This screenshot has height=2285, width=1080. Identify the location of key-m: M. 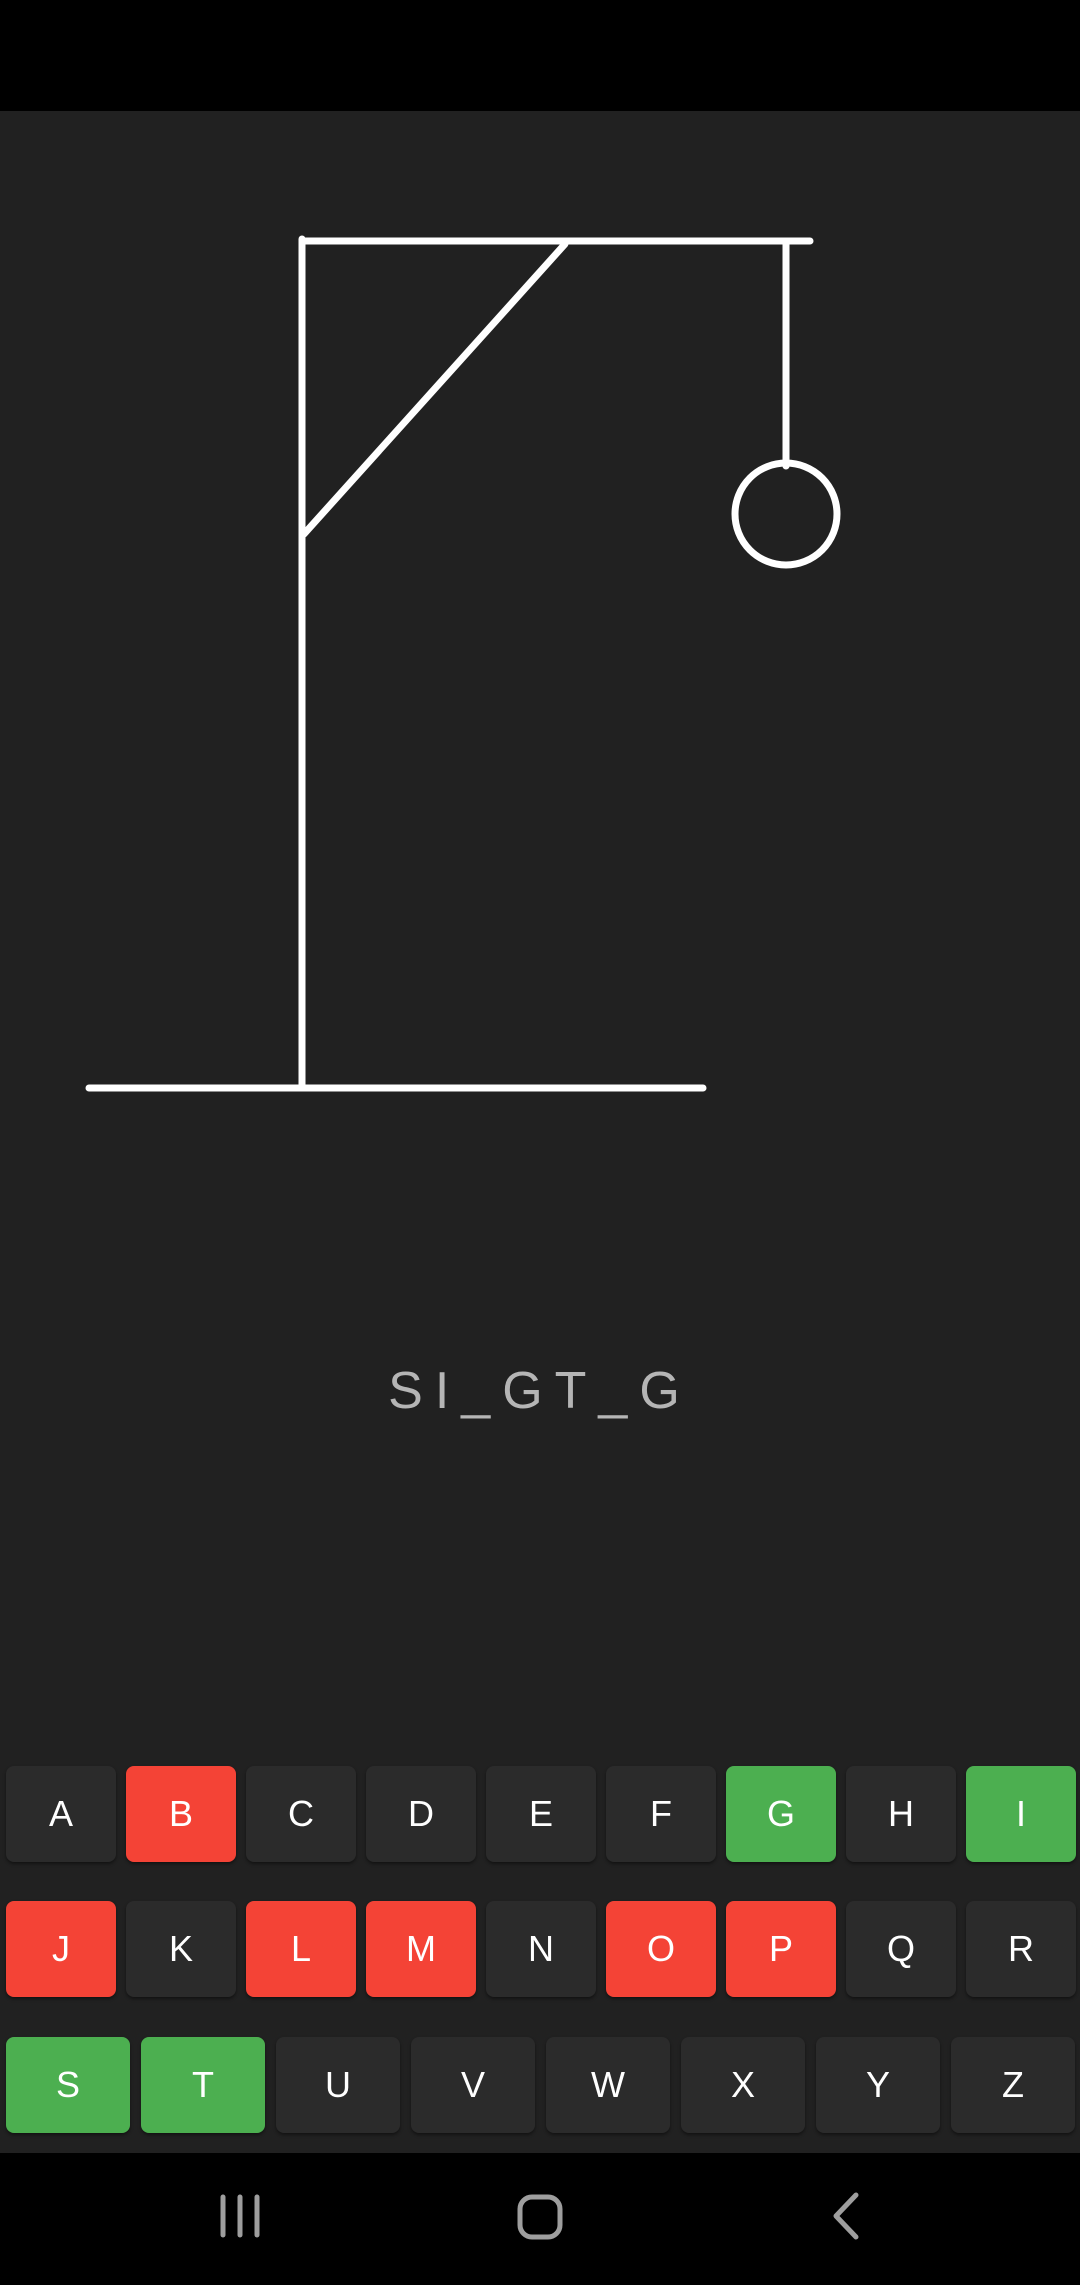
(421, 1949).